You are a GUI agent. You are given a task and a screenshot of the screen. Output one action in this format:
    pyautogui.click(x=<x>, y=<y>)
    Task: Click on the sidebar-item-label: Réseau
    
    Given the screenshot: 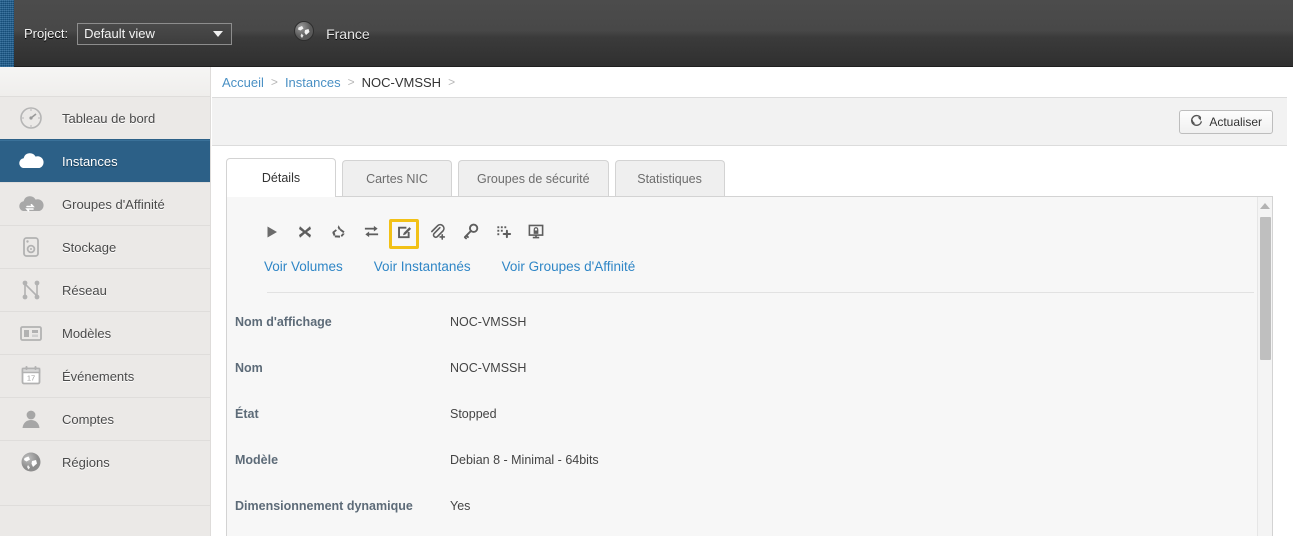 What is the action you would take?
    pyautogui.click(x=84, y=290)
    